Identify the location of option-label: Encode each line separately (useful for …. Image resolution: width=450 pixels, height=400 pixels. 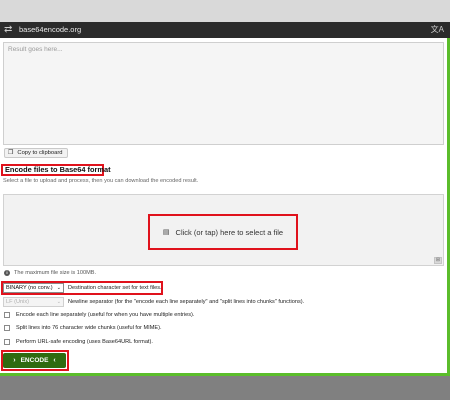
(105, 315).